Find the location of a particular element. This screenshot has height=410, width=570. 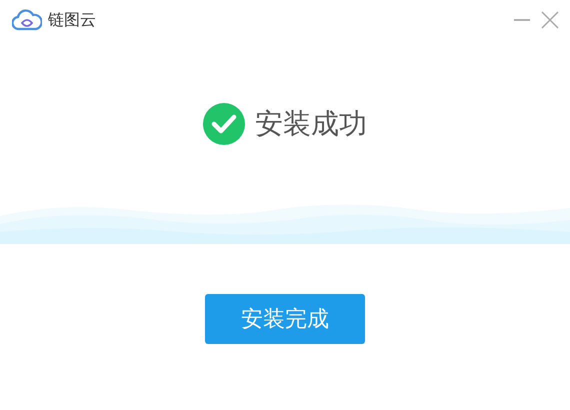

status-message: 安装成功 is located at coordinates (311, 124).